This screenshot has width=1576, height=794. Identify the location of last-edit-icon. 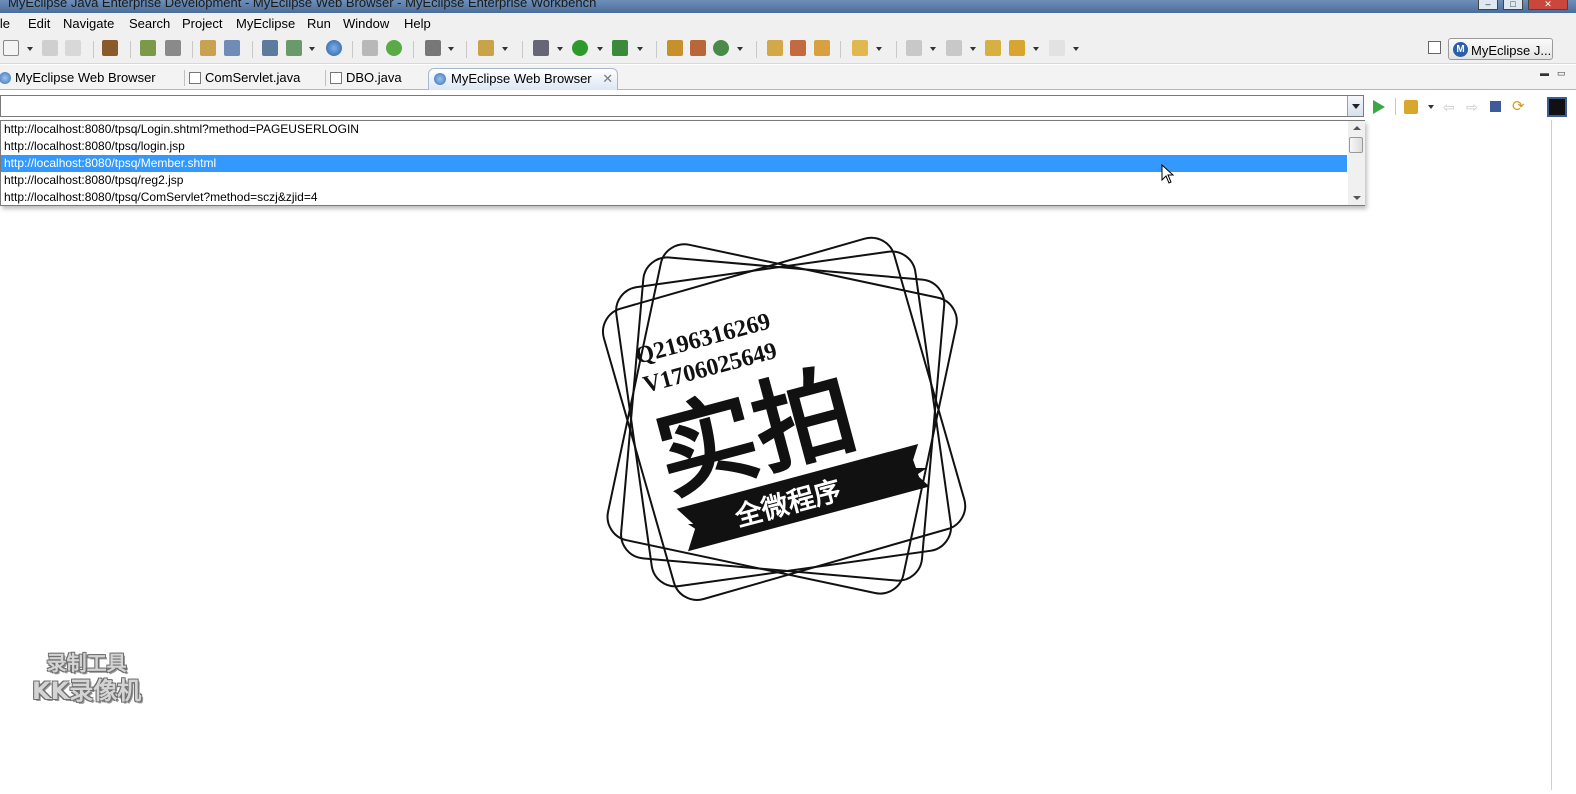
(993, 48).